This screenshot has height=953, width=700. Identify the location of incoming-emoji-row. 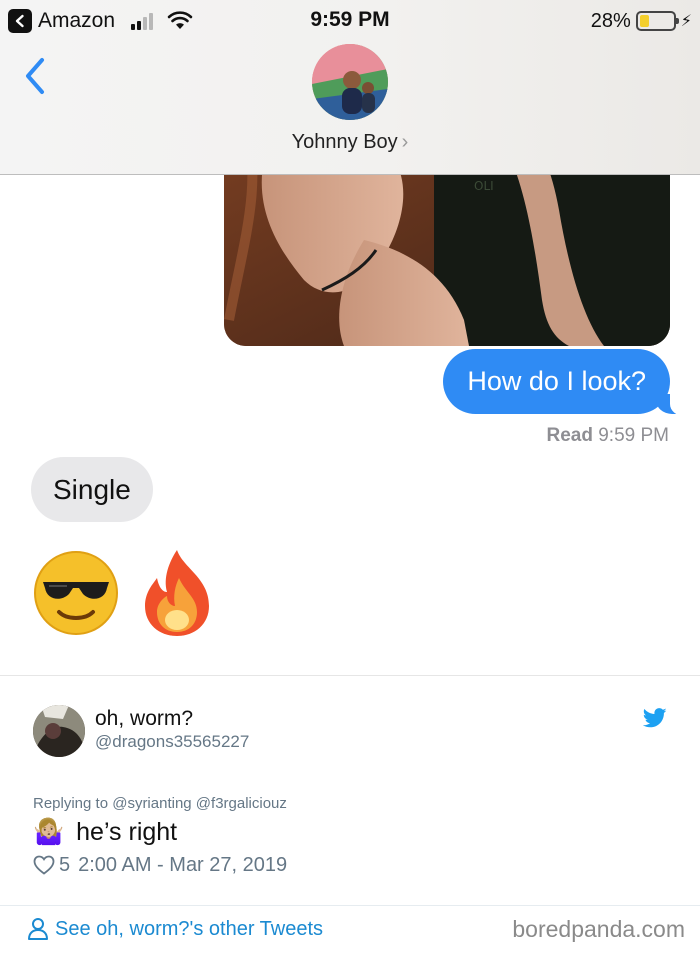
(124, 593).